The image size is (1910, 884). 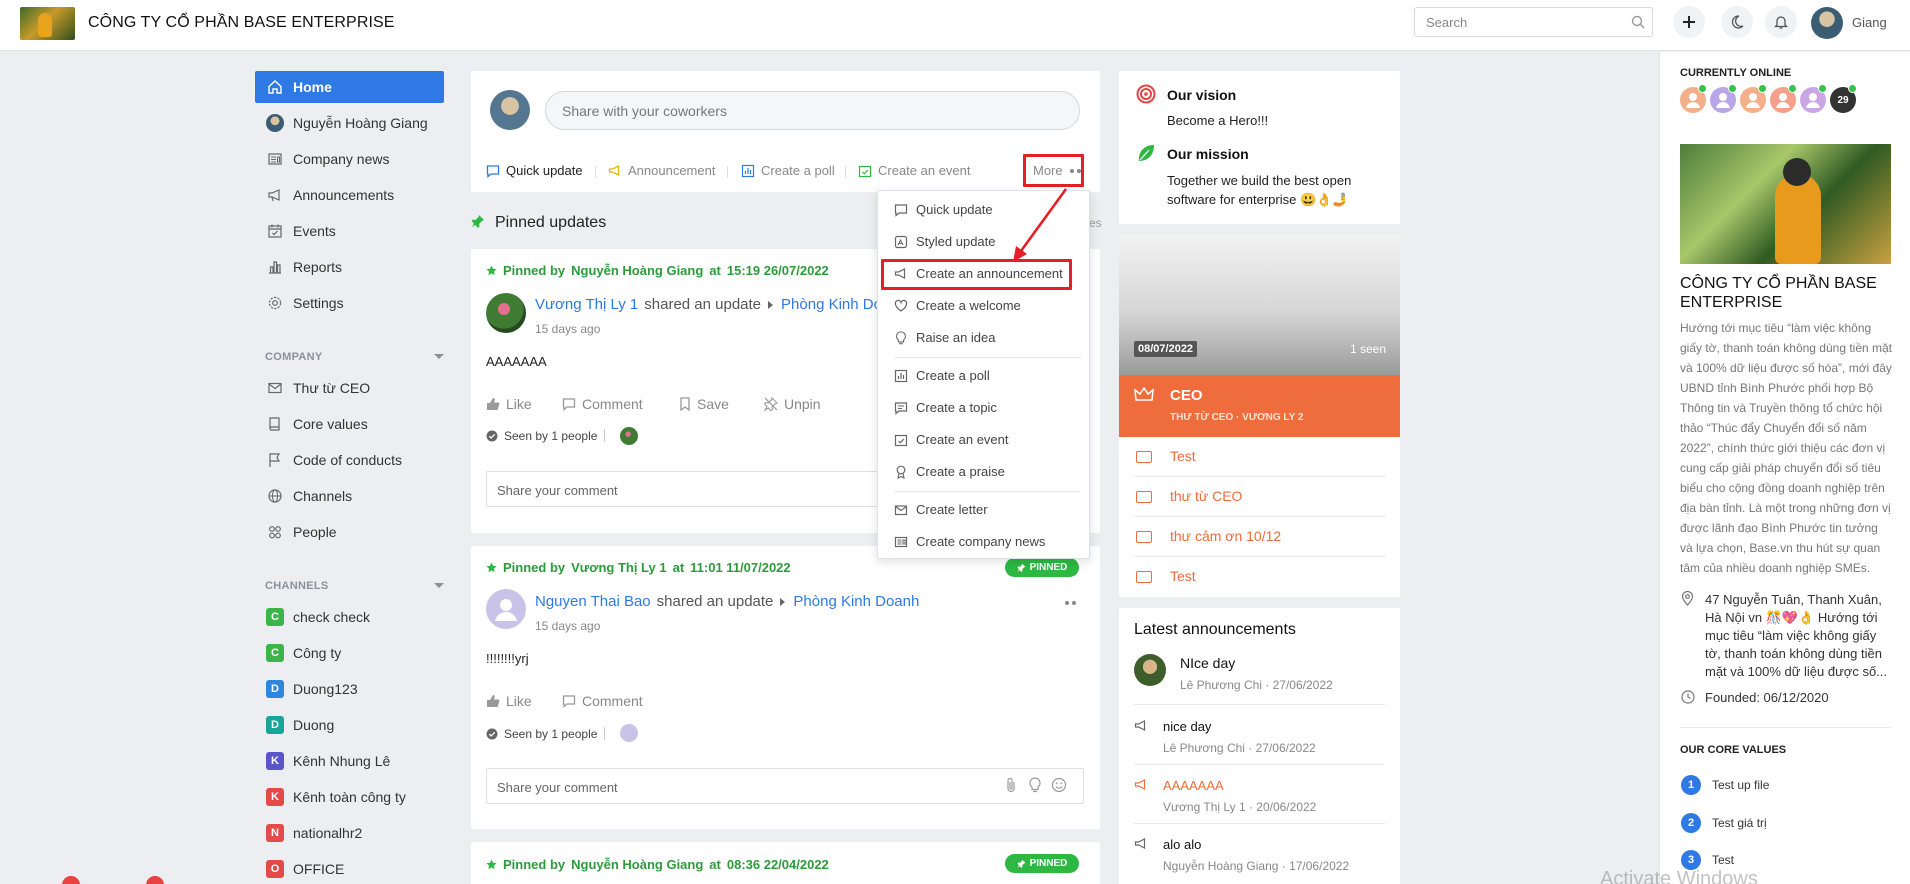 What do you see at coordinates (349, 761) in the screenshot?
I see `sidebar-channel-item: K Kênh Nhung Lê` at bounding box center [349, 761].